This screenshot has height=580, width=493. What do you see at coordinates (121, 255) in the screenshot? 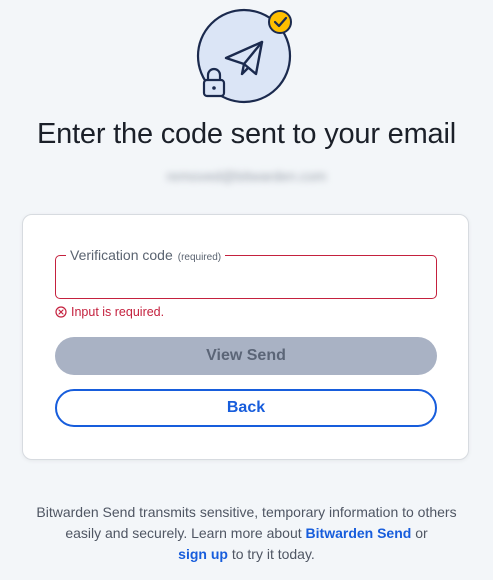
I see `verification-code-label: Verification code` at bounding box center [121, 255].